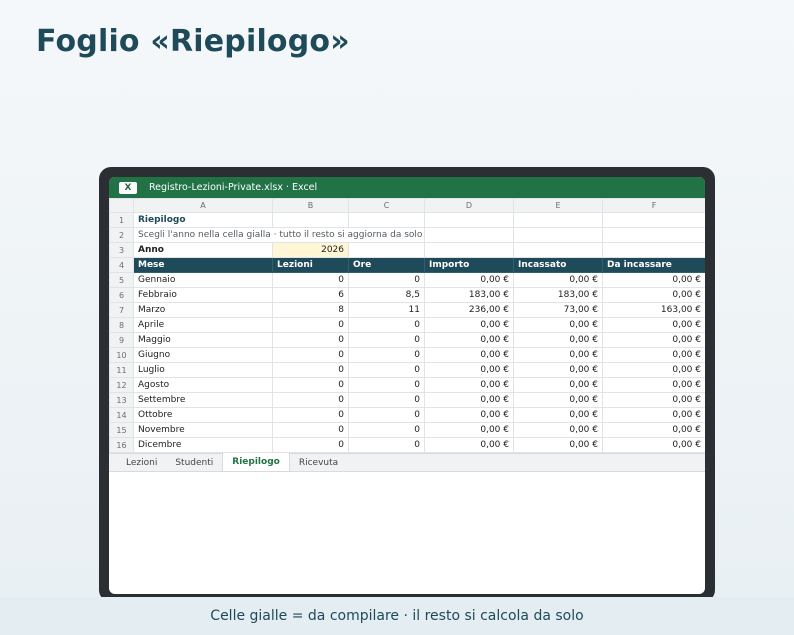  What do you see at coordinates (469, 265) in the screenshot?
I see `header-importo: Importo` at bounding box center [469, 265].